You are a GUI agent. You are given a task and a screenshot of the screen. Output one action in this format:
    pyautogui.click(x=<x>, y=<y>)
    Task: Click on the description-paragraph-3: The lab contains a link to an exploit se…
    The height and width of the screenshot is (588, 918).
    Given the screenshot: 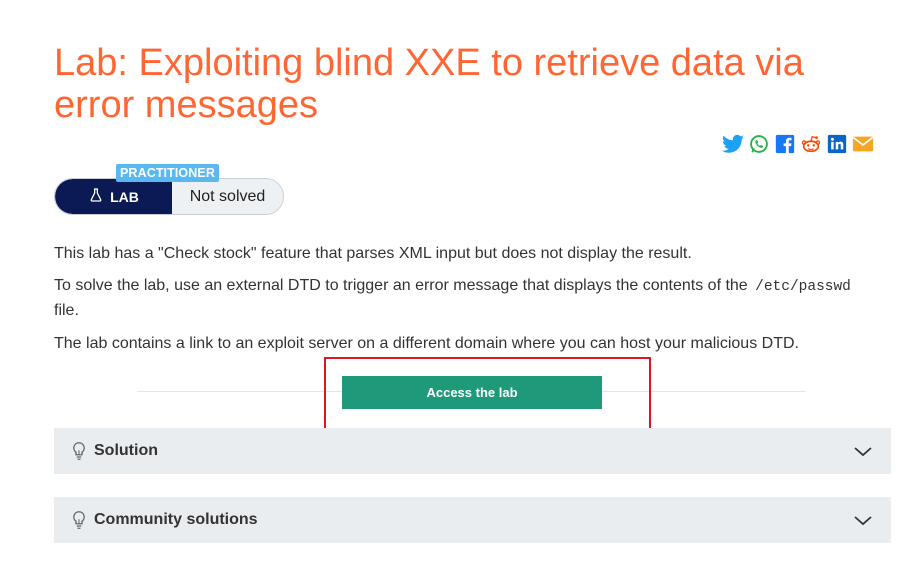 What is the action you would take?
    pyautogui.click(x=426, y=343)
    